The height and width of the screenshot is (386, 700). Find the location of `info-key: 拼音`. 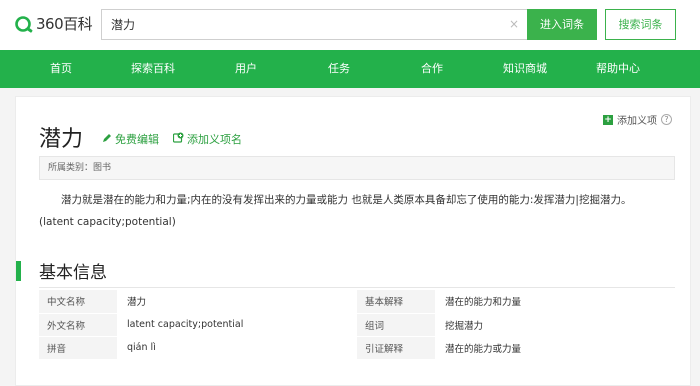

info-key: 拼音 is located at coordinates (78, 348).